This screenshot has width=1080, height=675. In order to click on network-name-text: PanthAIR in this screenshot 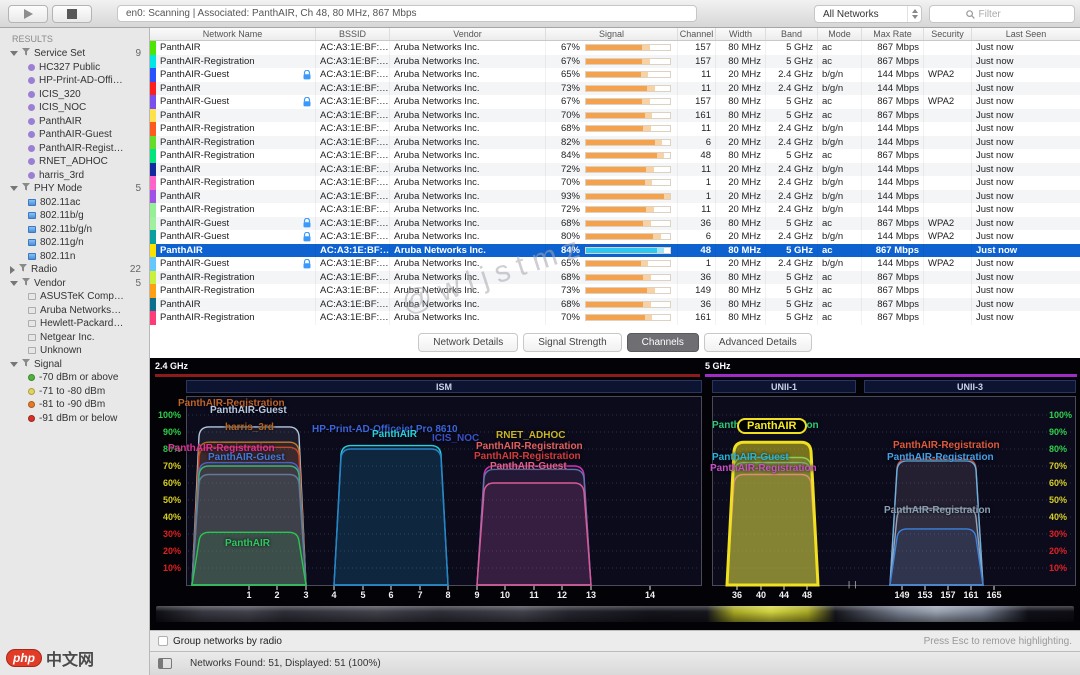, I will do `click(180, 48)`.